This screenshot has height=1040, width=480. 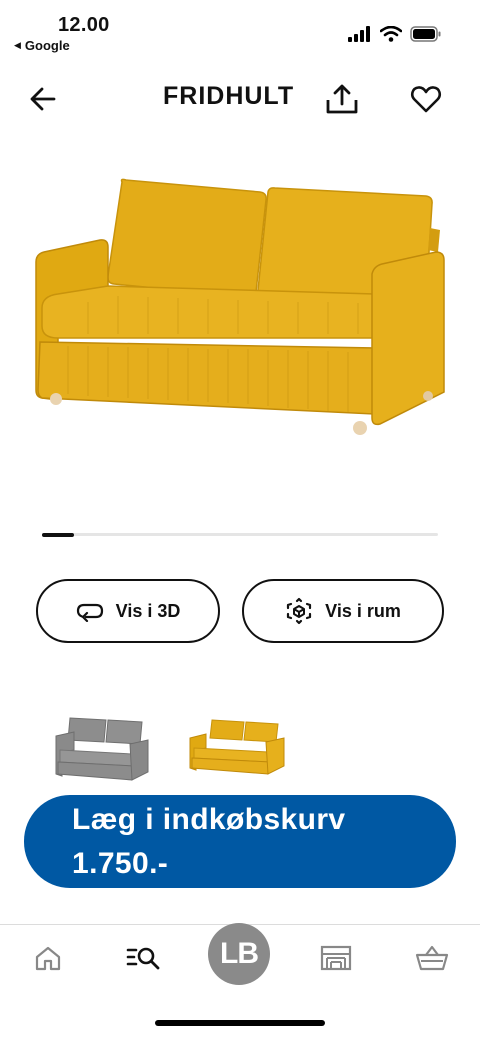 I want to click on basket-icon, so click(x=432, y=958).